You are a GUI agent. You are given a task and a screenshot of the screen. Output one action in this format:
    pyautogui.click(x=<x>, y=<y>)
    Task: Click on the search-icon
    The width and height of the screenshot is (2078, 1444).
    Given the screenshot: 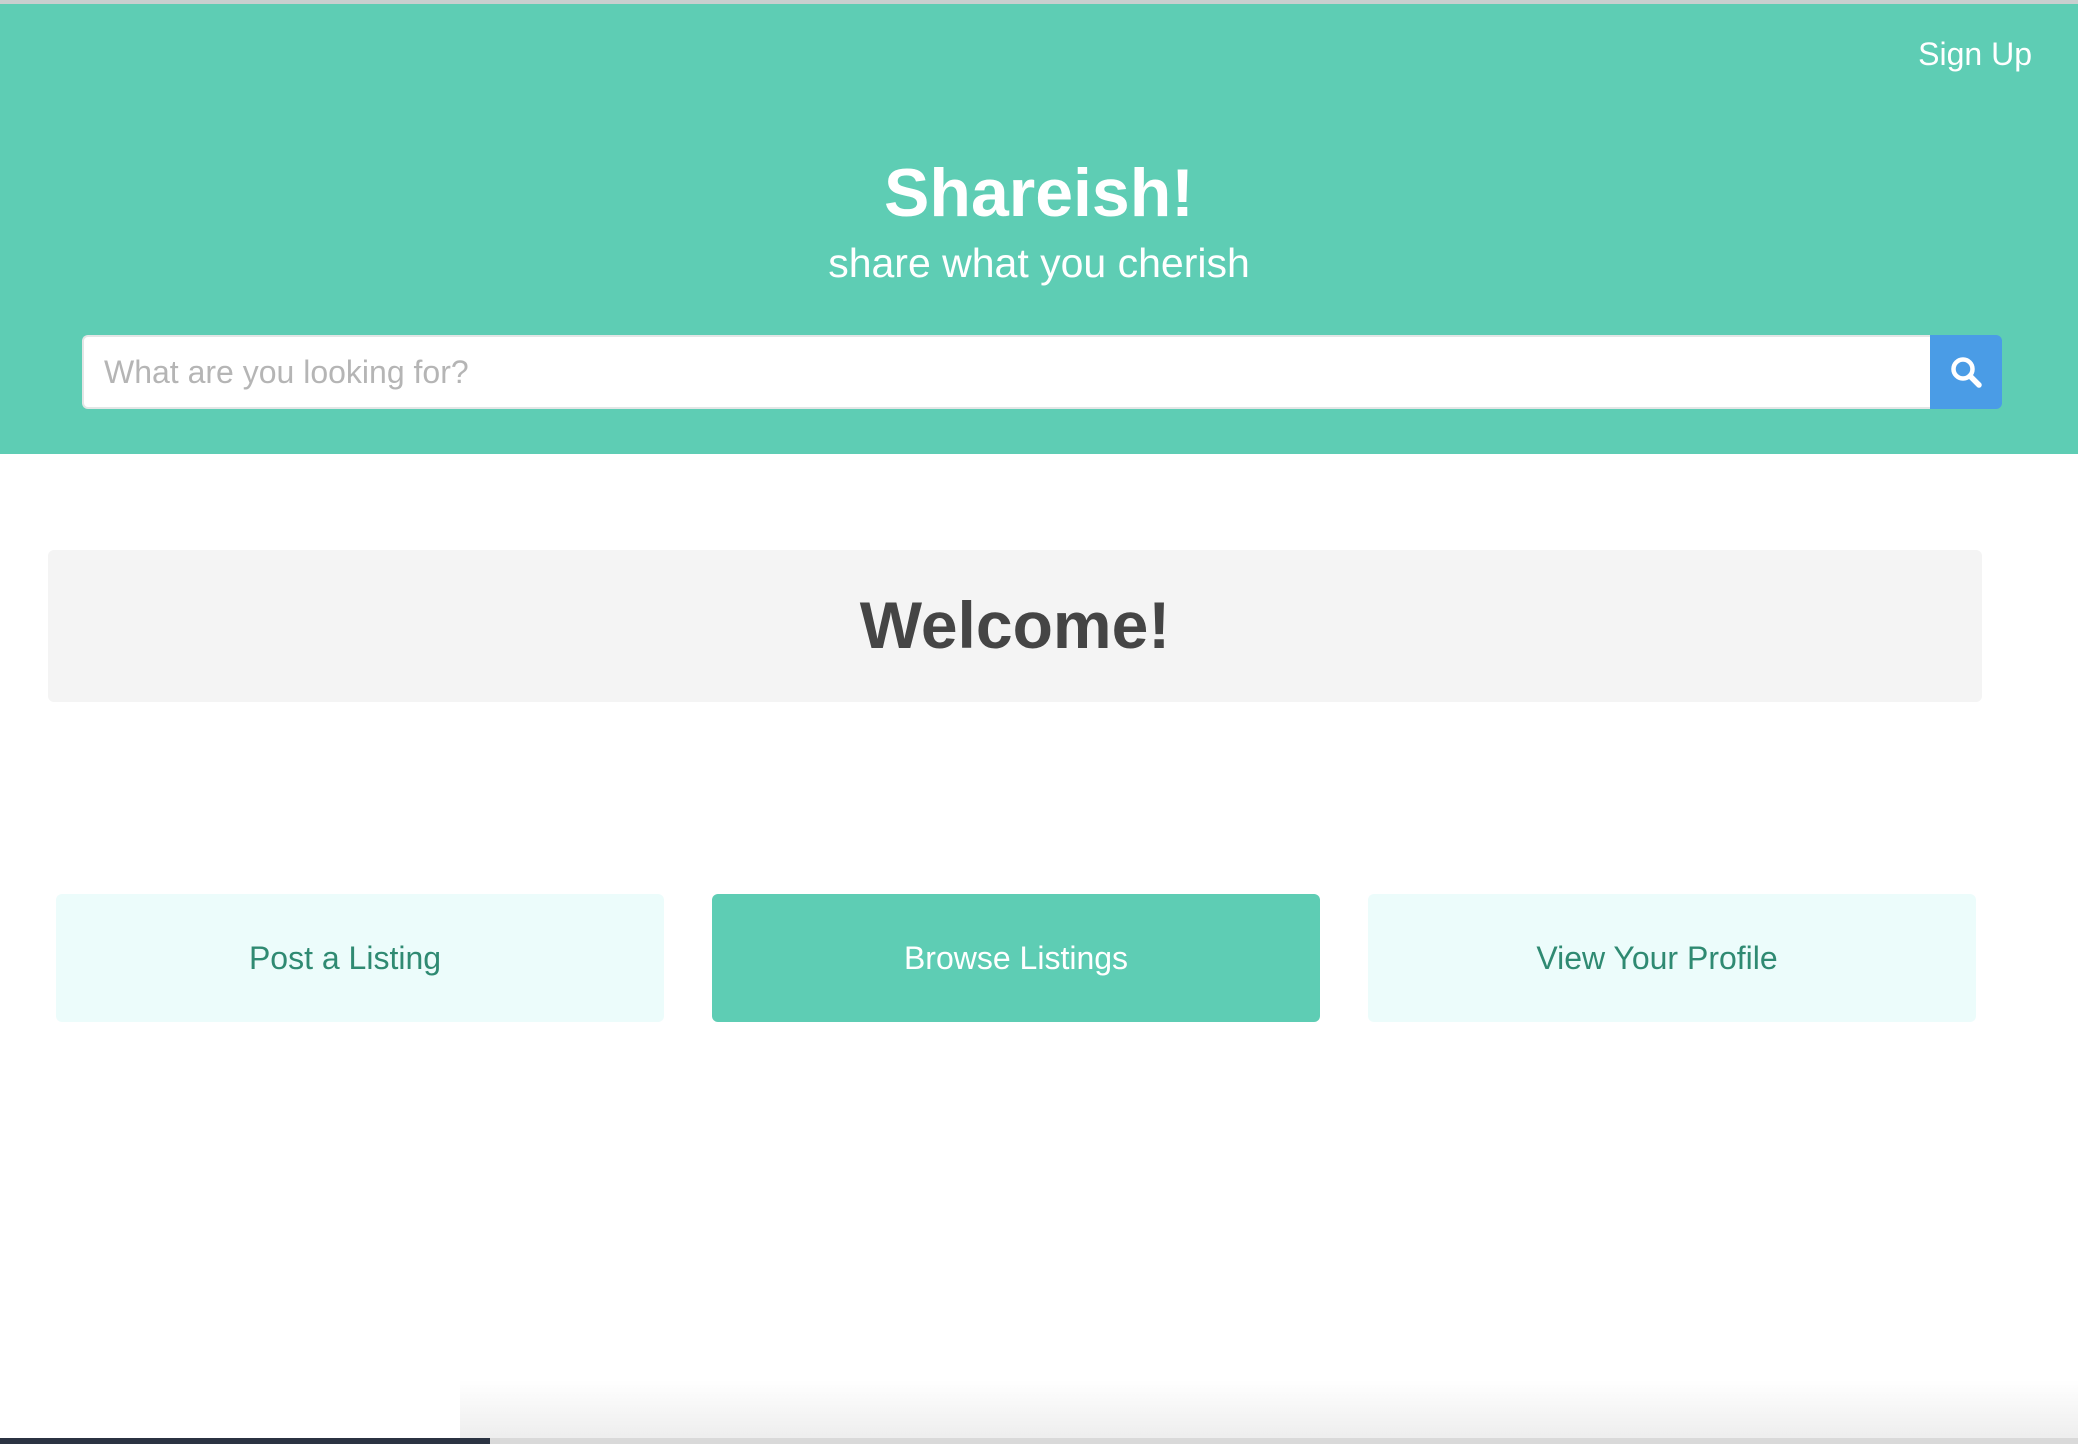 What is the action you would take?
    pyautogui.click(x=1966, y=372)
    